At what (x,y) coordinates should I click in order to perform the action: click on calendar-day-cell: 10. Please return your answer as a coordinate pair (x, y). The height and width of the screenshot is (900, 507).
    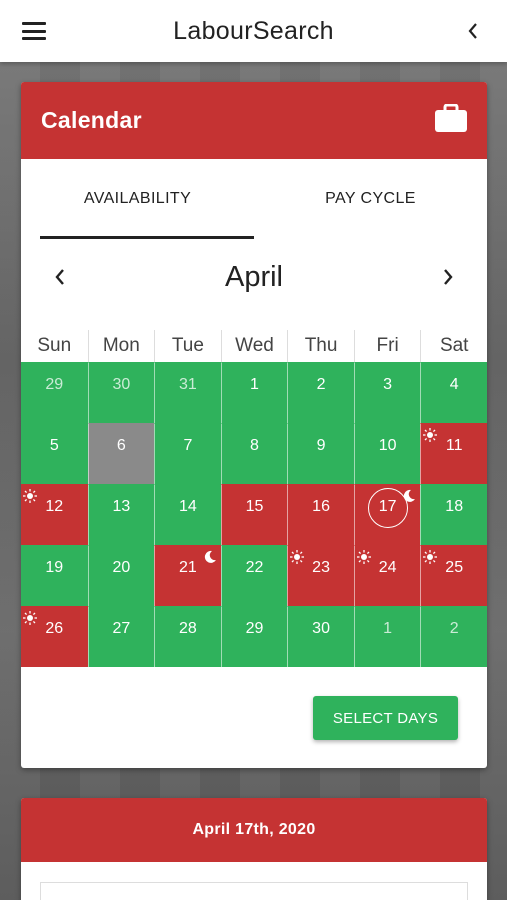
    Looking at the image, I should click on (387, 453).